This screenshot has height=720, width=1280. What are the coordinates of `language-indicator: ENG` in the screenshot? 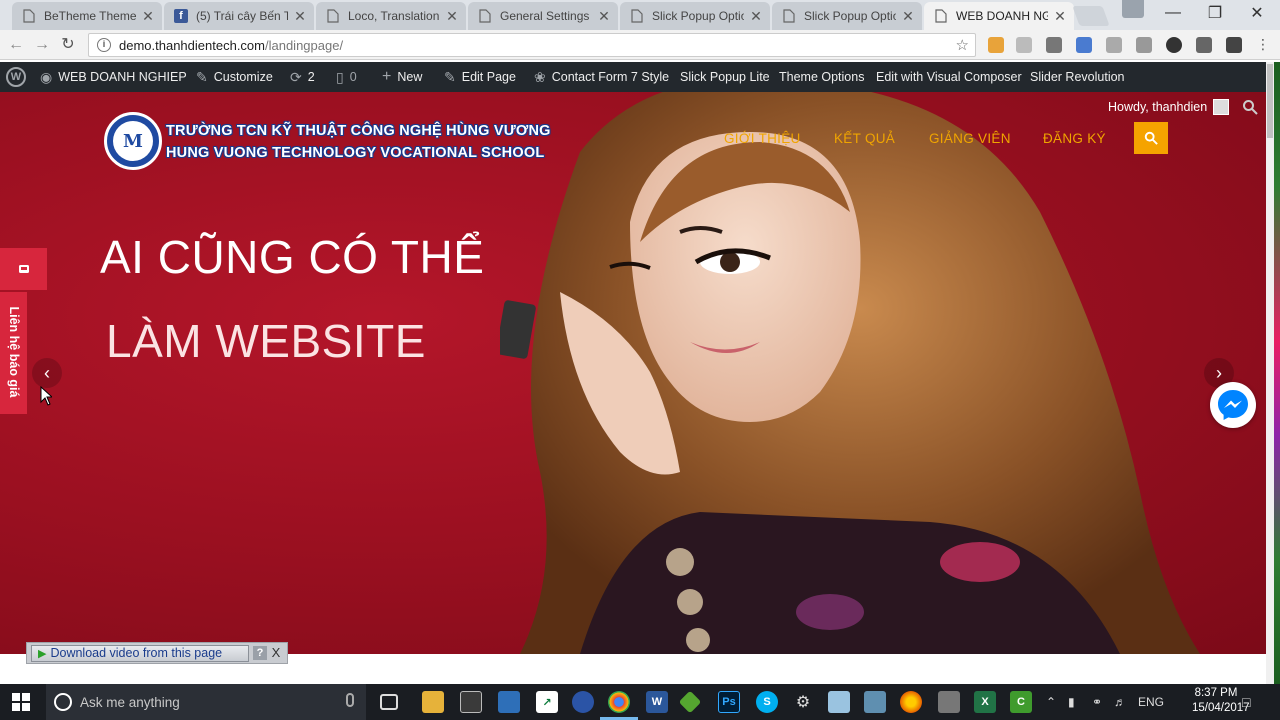 It's located at (1151, 702).